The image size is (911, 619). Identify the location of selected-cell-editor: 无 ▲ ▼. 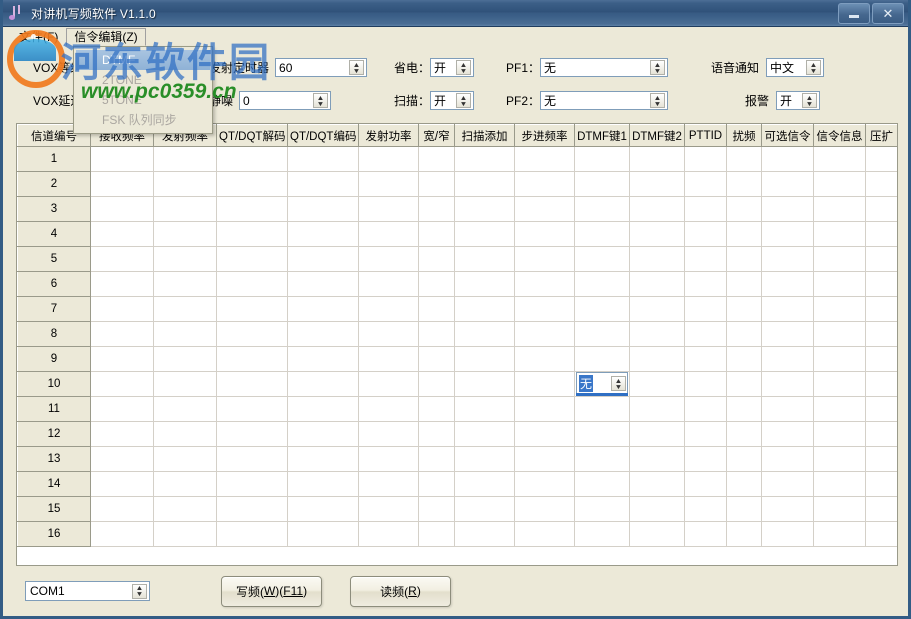
(602, 384).